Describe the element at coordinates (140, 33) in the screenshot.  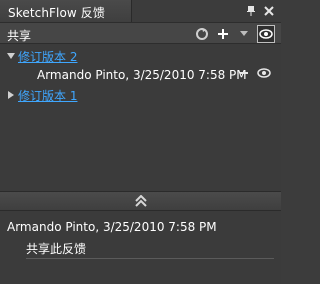
I see `toolbar: 共享` at that location.